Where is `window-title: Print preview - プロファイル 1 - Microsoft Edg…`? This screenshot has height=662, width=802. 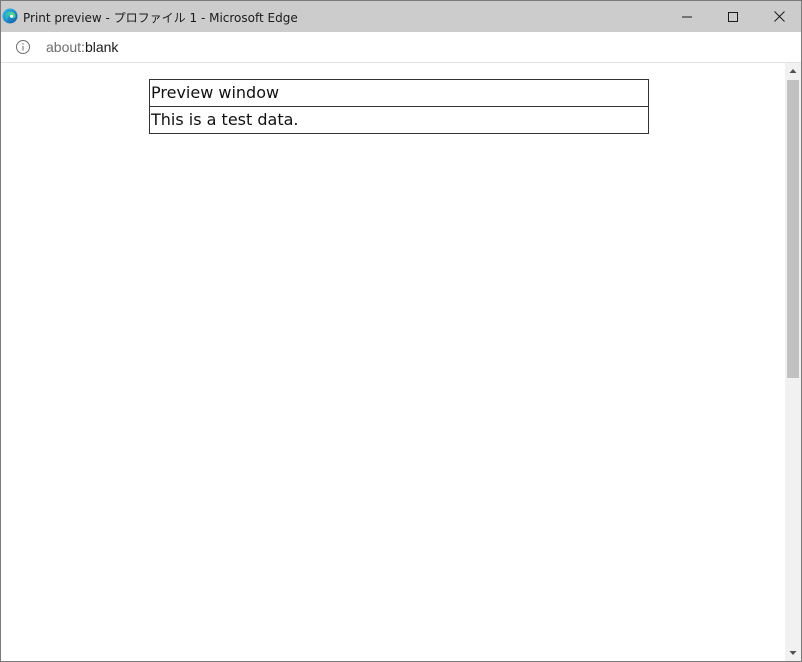 window-title: Print preview - プロファイル 1 - Microsoft Edg… is located at coordinates (160, 18).